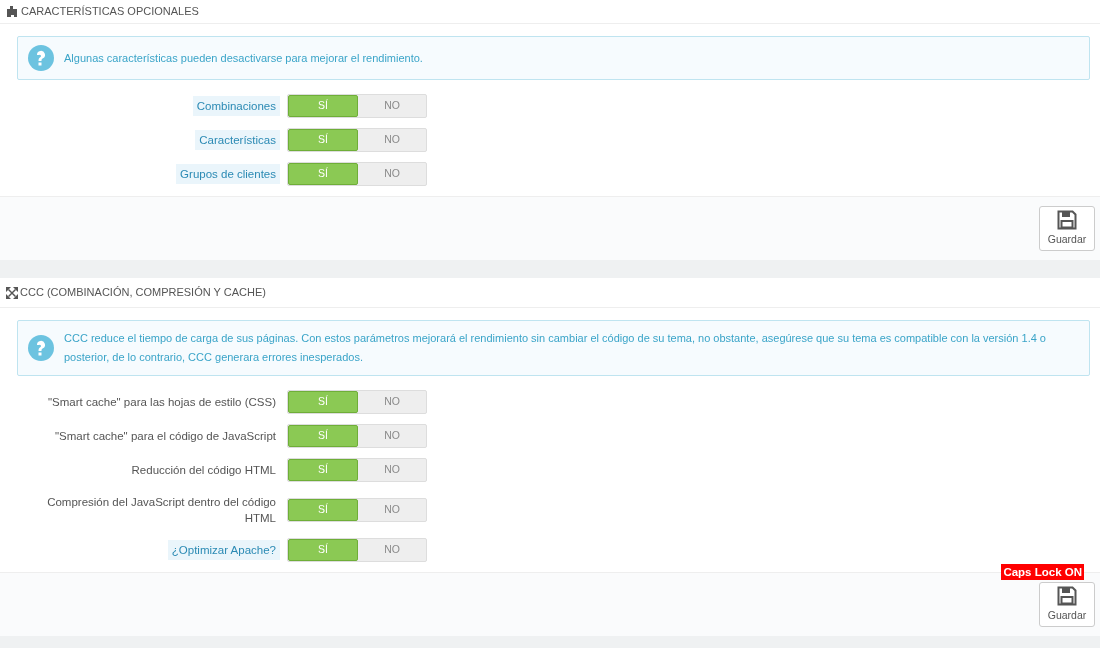  Describe the element at coordinates (203, 470) in the screenshot. I see `field-label: Reducción del código HTML` at that location.